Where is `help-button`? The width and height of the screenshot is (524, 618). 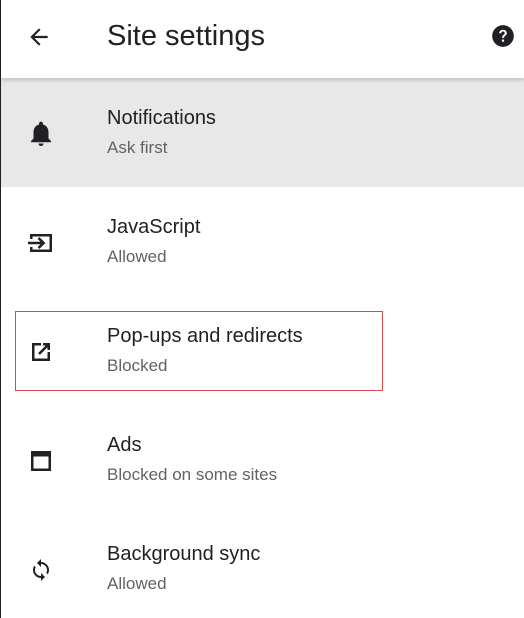
help-button is located at coordinates (503, 36).